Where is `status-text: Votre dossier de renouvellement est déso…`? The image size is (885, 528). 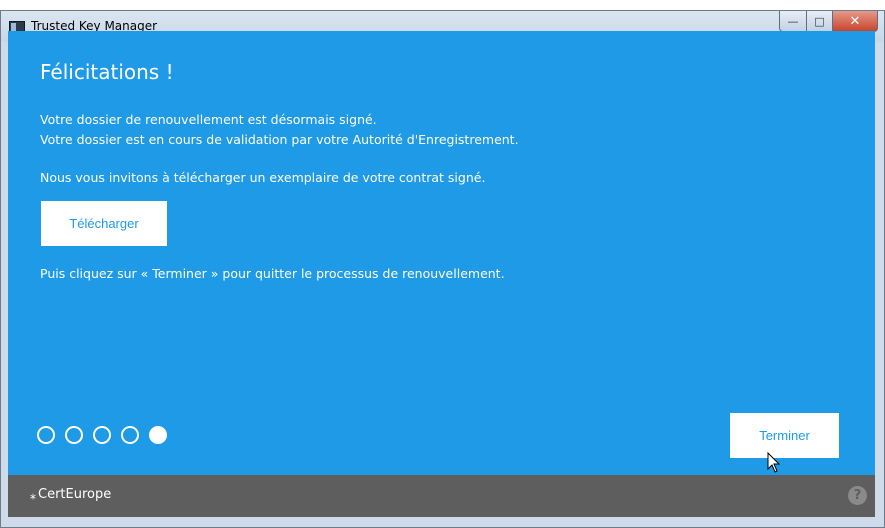 status-text: Votre dossier de renouvellement est déso… is located at coordinates (279, 130).